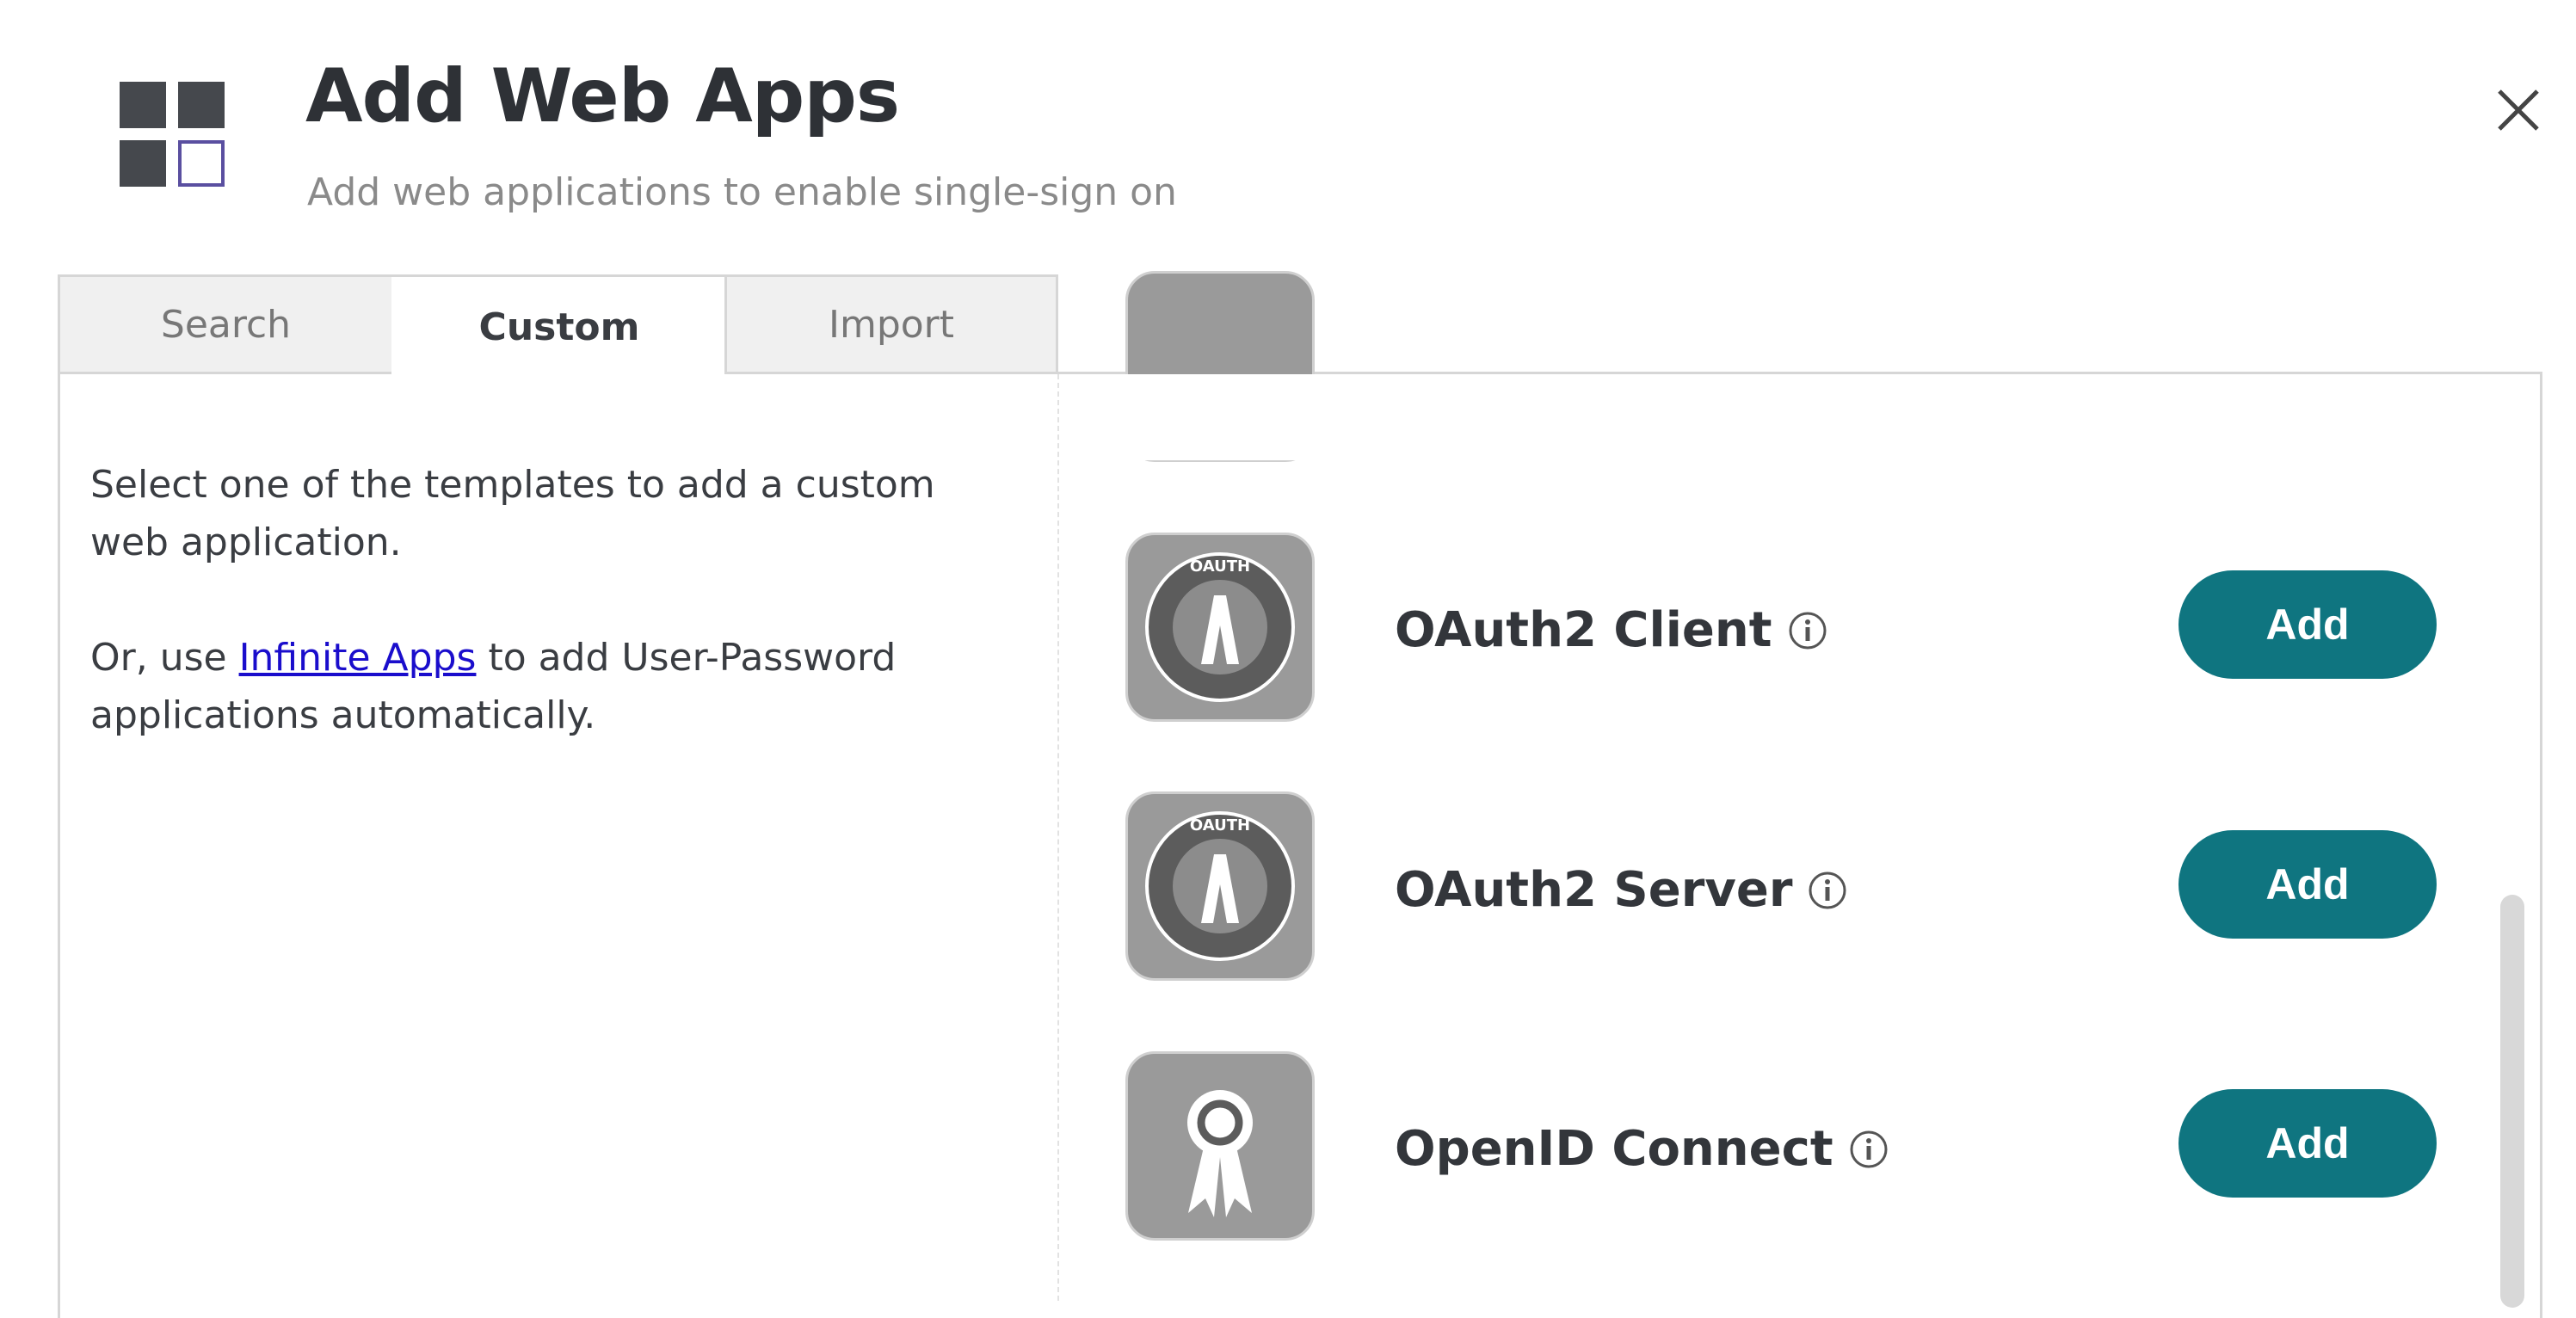 This screenshot has height=1318, width=2576. Describe the element at coordinates (173, 134) in the screenshot. I see `apps-grid-icon` at that location.